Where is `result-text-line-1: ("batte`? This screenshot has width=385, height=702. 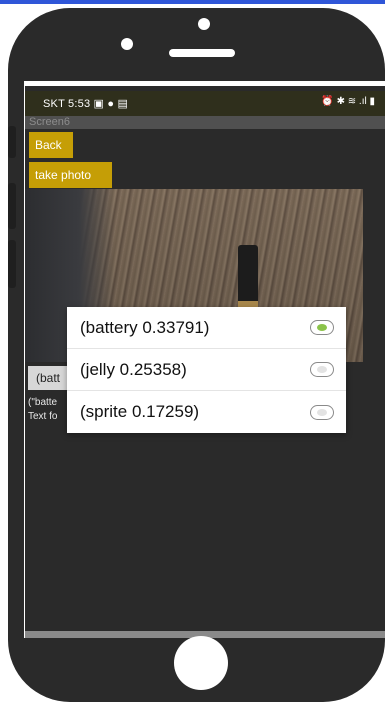
result-text-line-1: ("batte is located at coordinates (43, 402).